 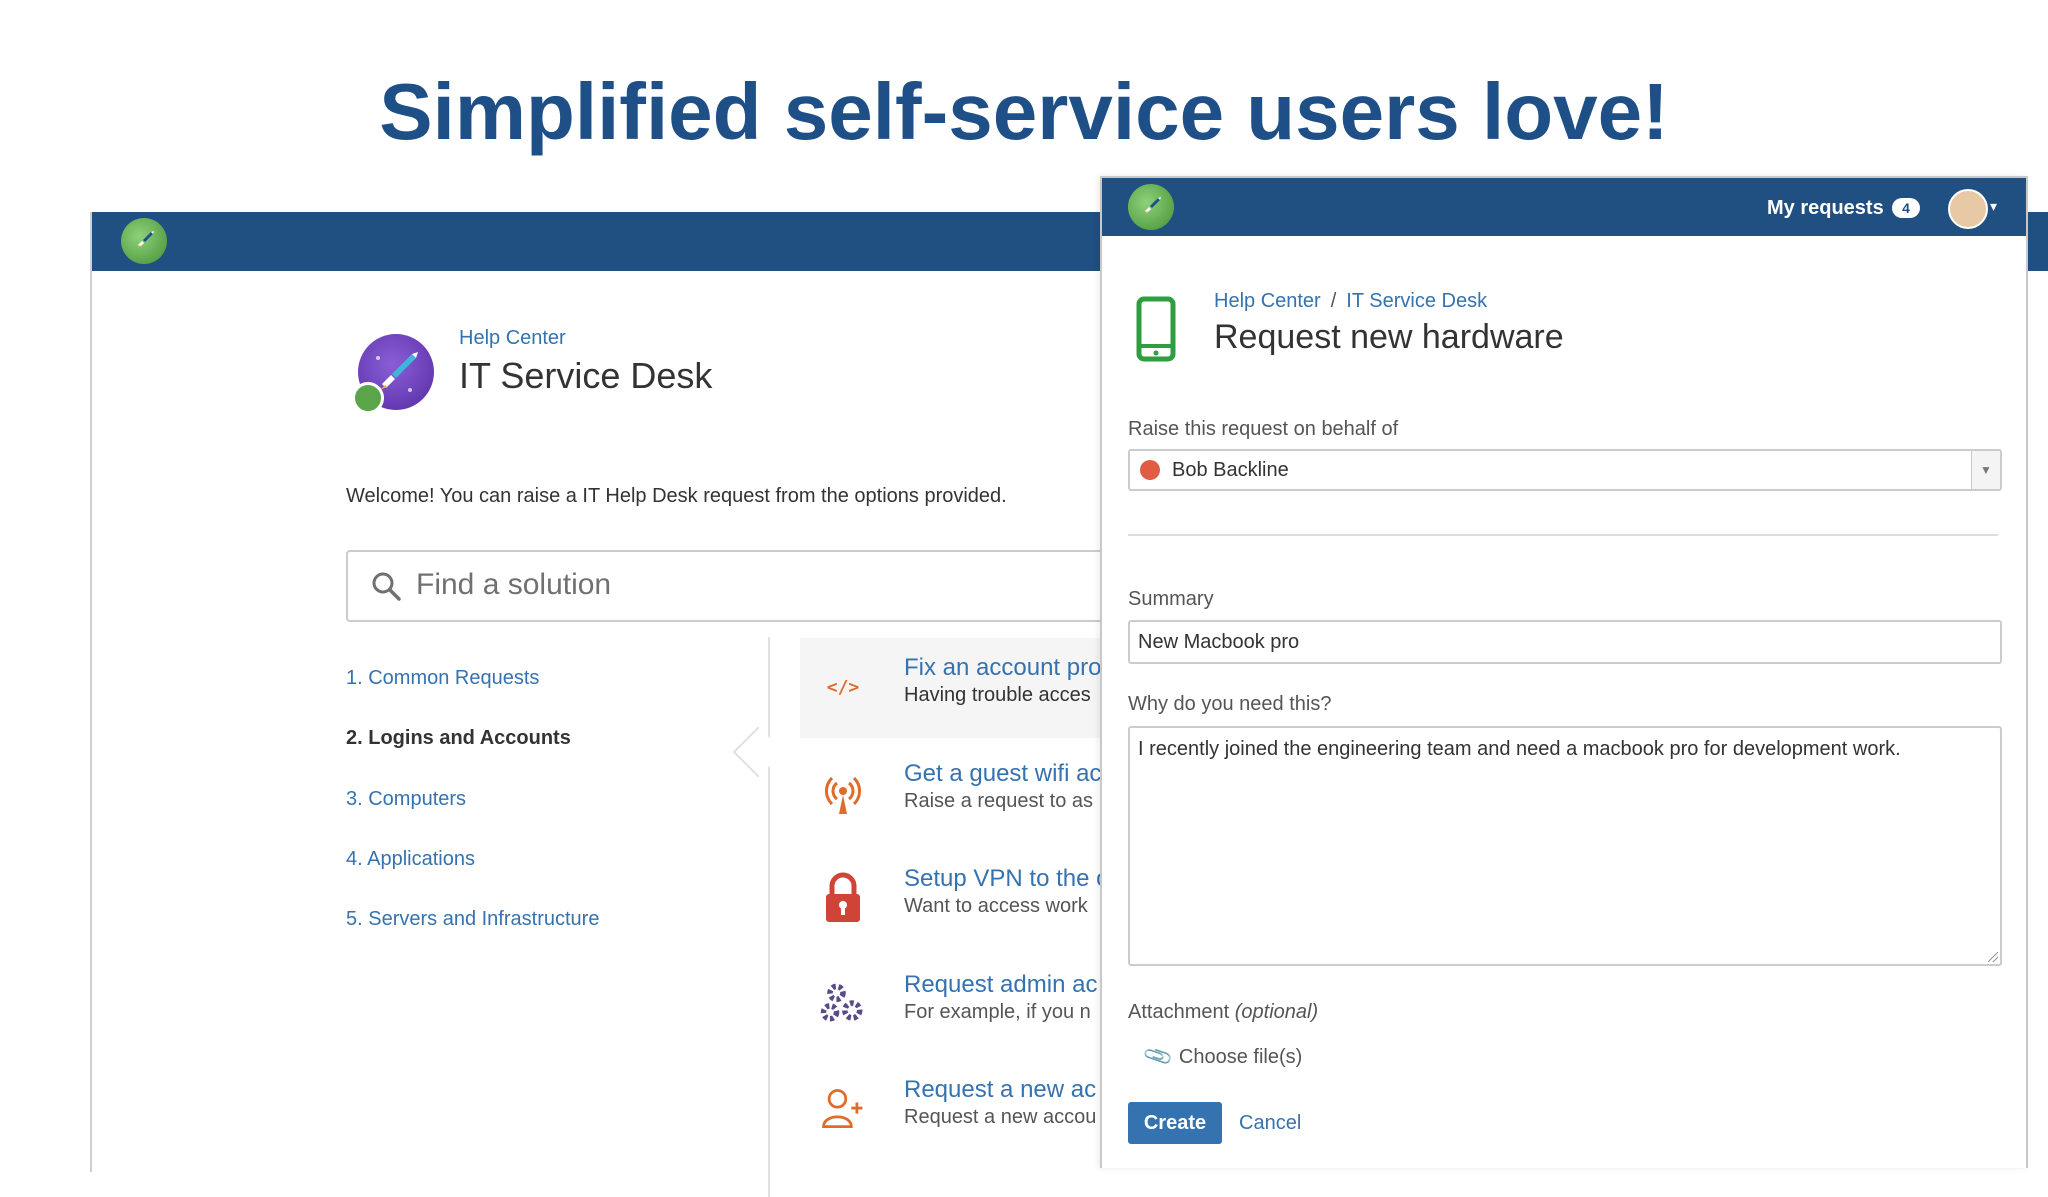 What do you see at coordinates (386, 586) in the screenshot?
I see `search-icon` at bounding box center [386, 586].